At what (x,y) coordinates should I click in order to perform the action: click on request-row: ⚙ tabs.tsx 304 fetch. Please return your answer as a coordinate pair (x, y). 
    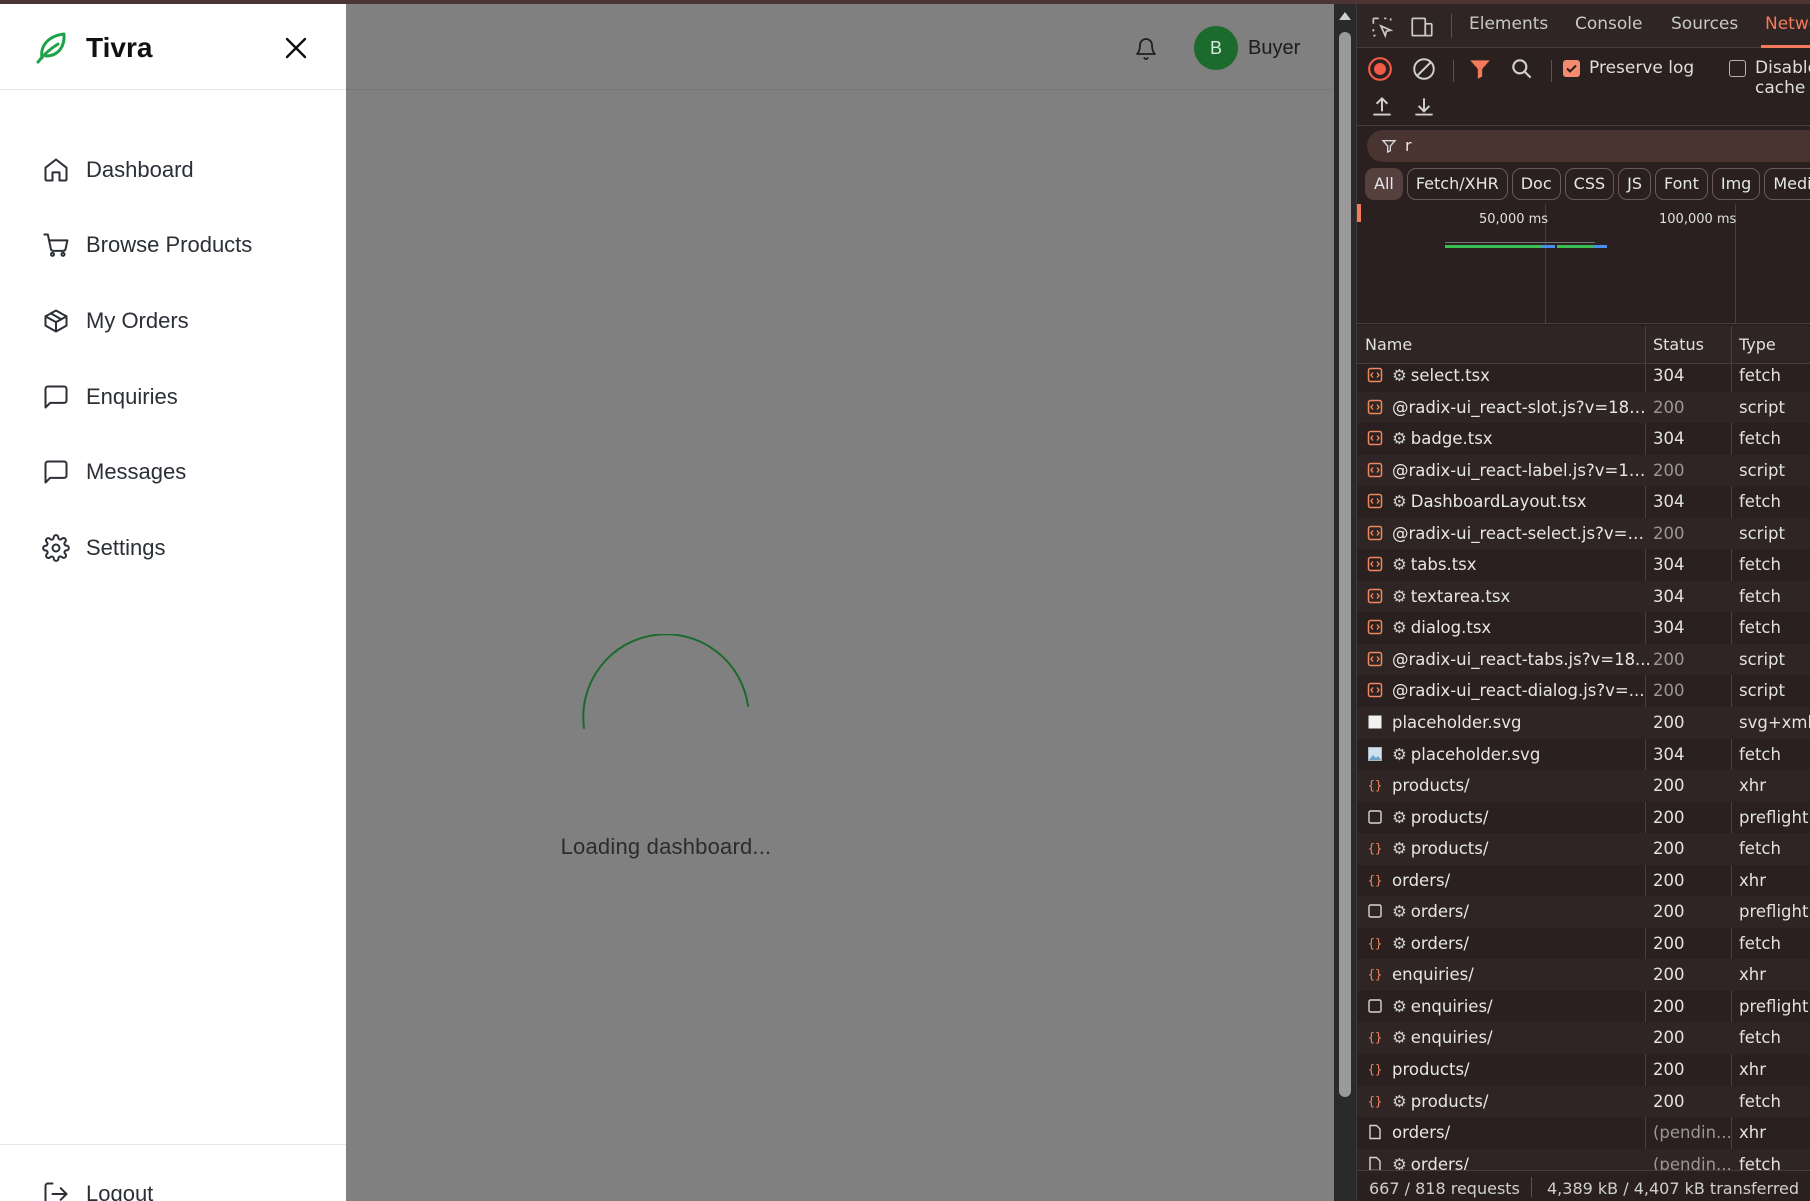
    Looking at the image, I should click on (1583, 565).